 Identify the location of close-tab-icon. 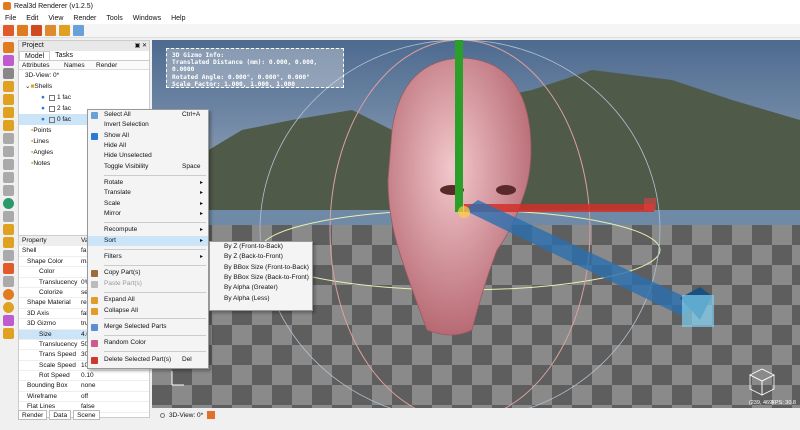
(211, 415).